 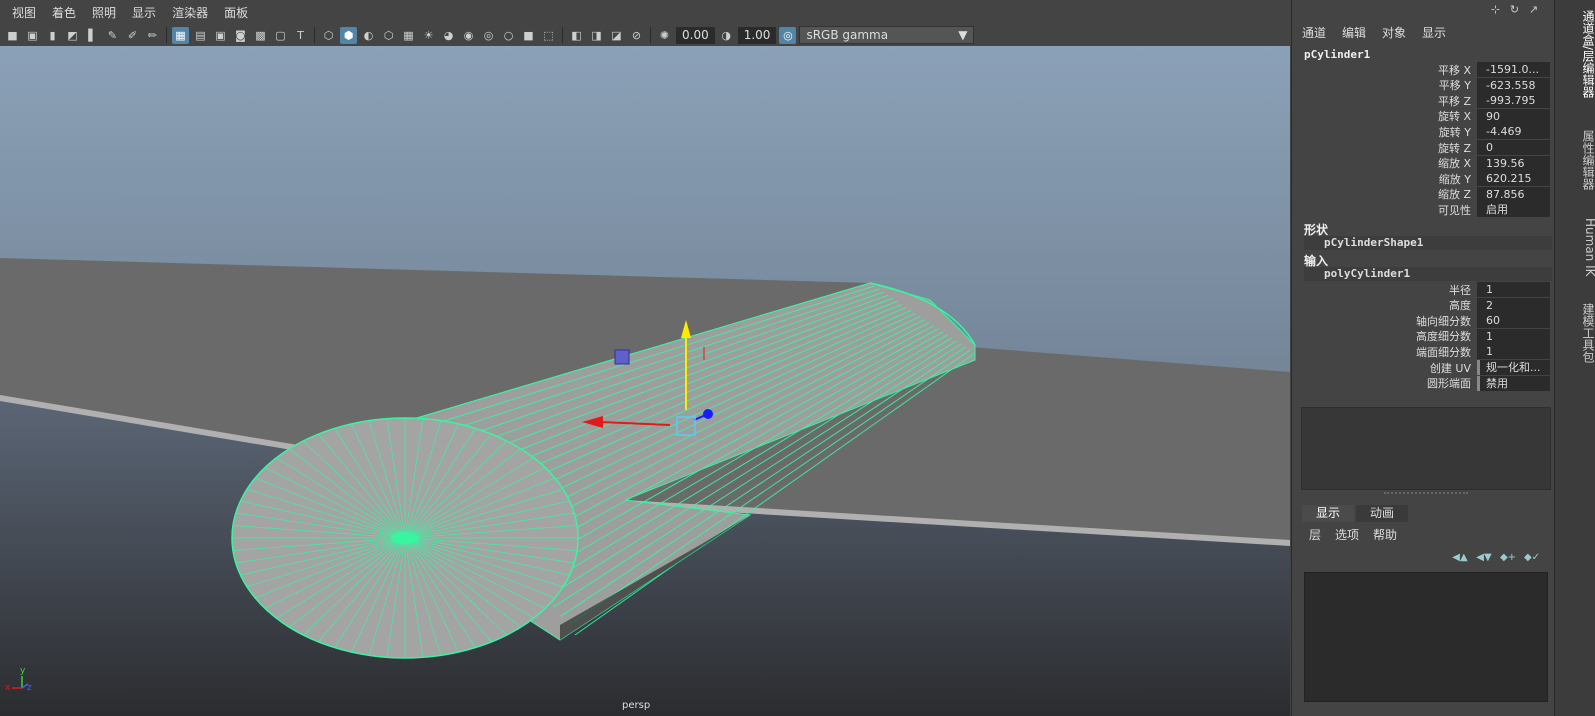 What do you see at coordinates (1513, 147) in the screenshot?
I see `attribute-value-field: 0` at bounding box center [1513, 147].